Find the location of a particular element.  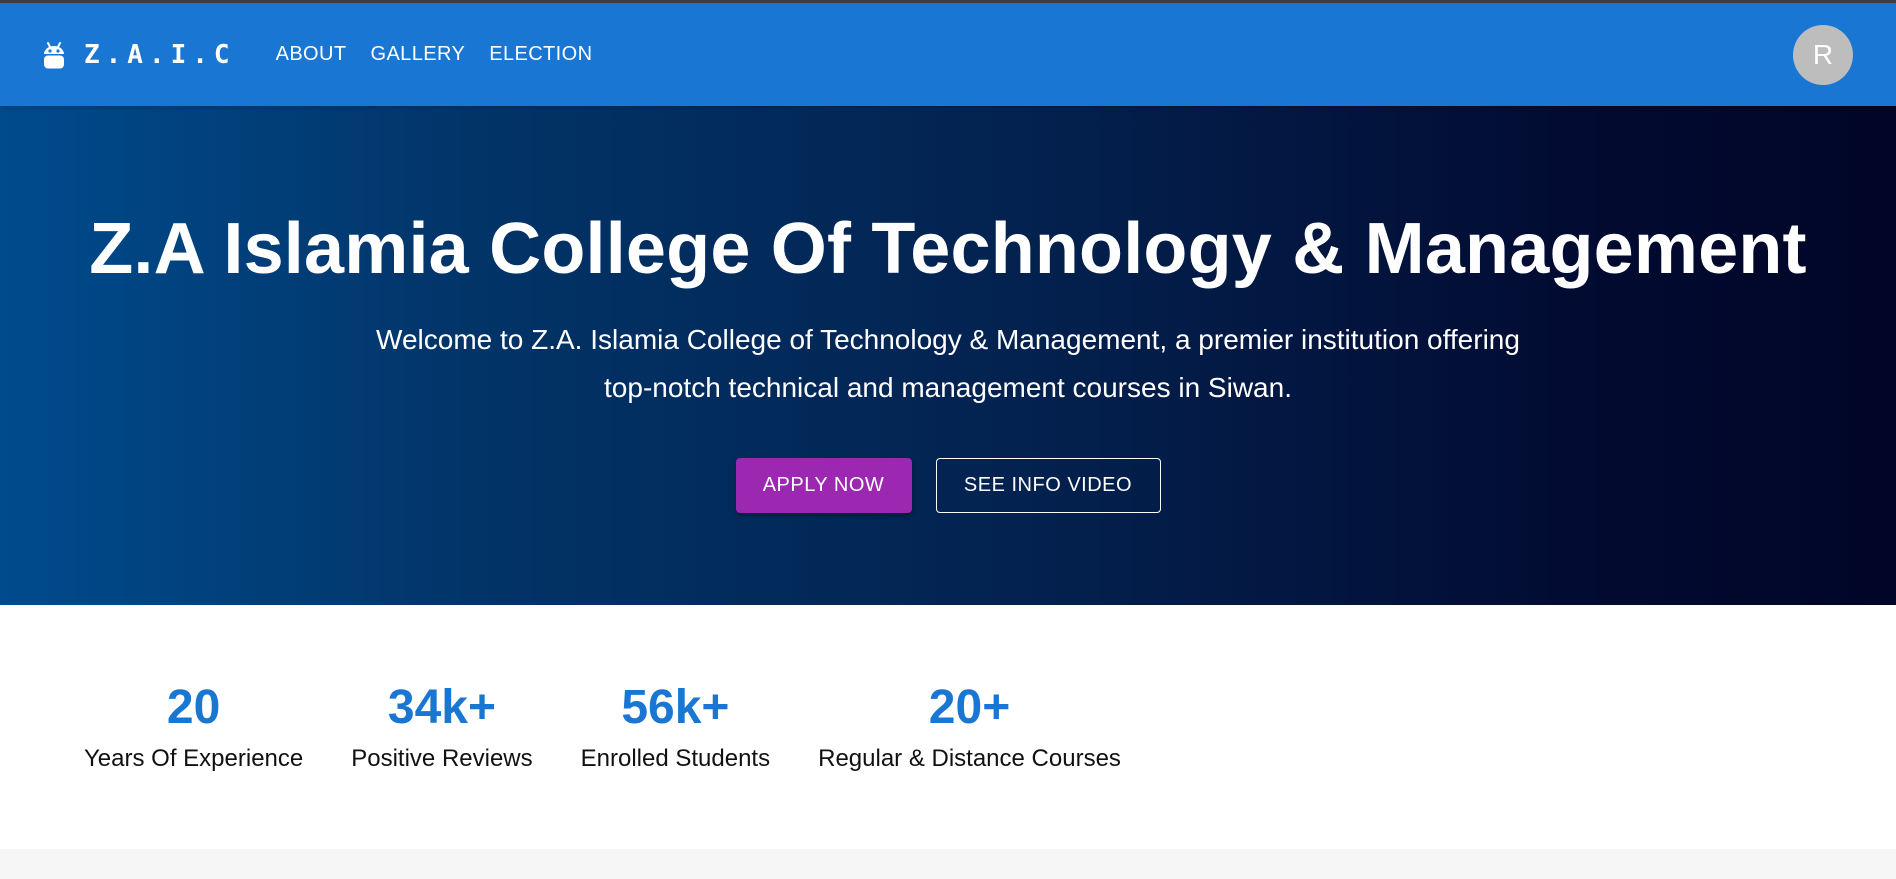

stat-label: Regular & Distance Courses is located at coordinates (969, 758).